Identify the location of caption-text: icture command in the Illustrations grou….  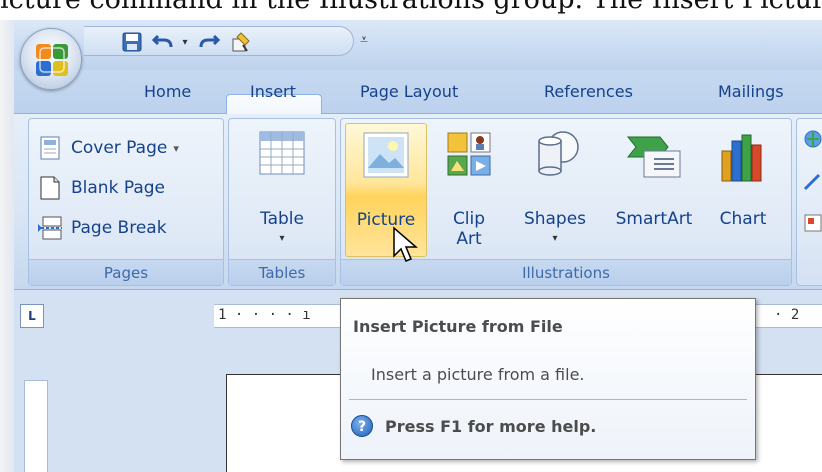
(411, 7).